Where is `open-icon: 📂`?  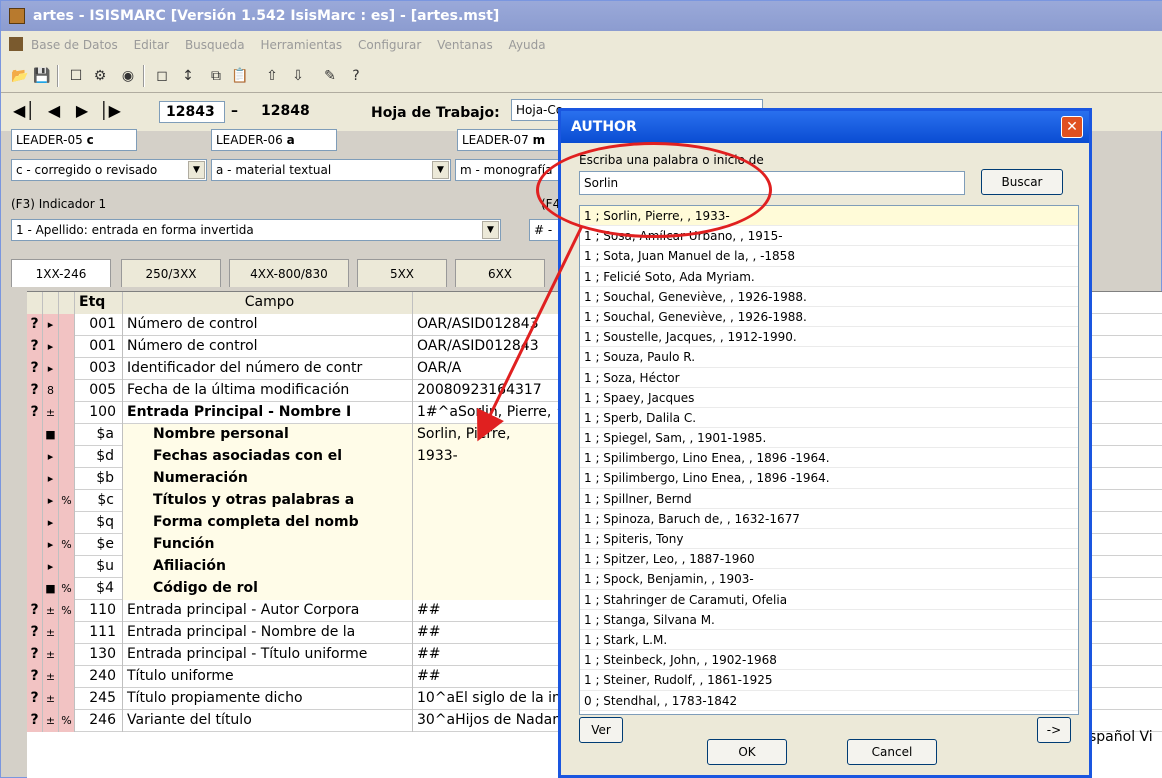 open-icon: 📂 is located at coordinates (20, 76).